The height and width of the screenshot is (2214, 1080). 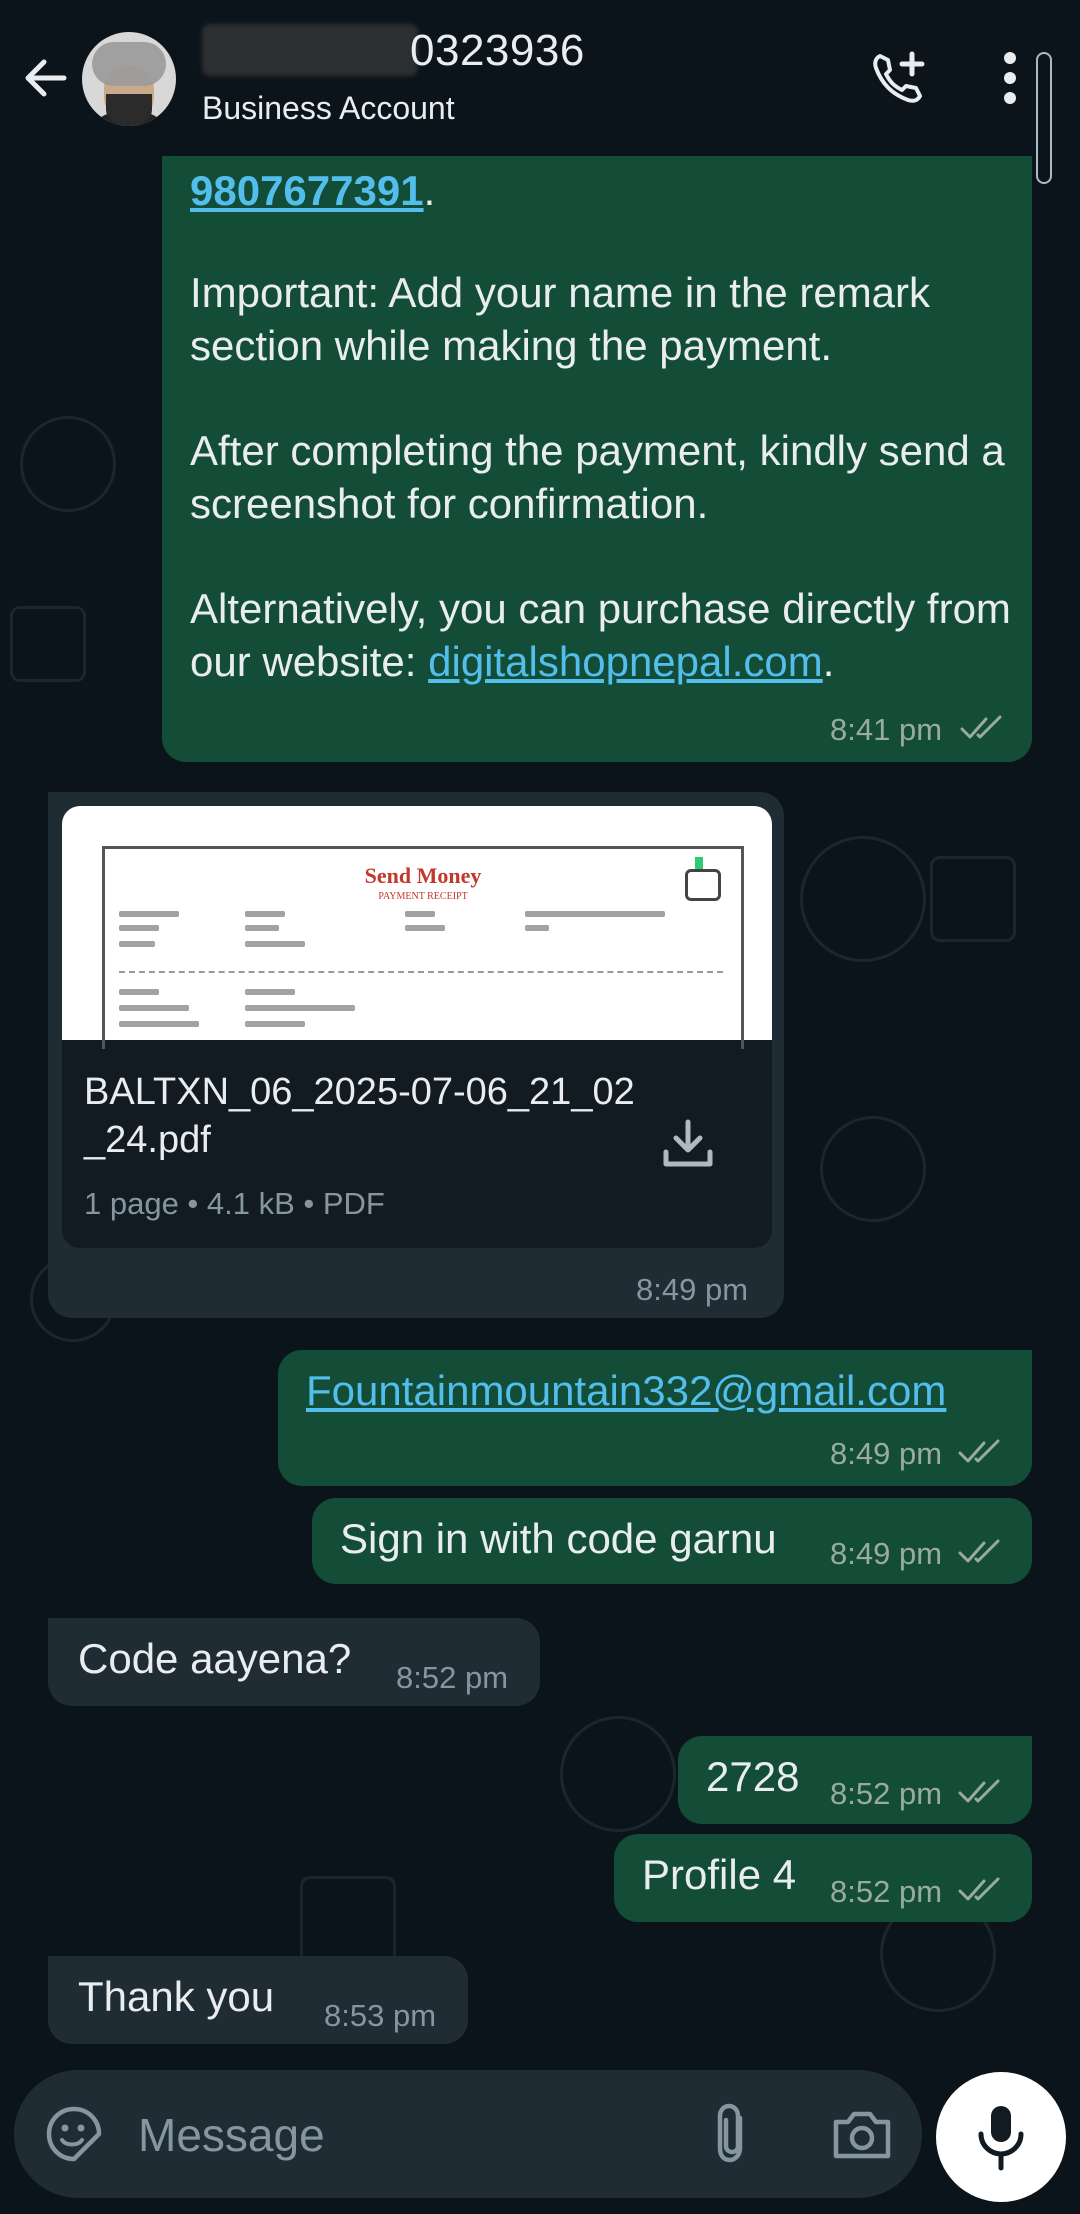 I want to click on outgoing-message: Sign in with code garnu 8:49 pm, so click(x=672, y=1541).